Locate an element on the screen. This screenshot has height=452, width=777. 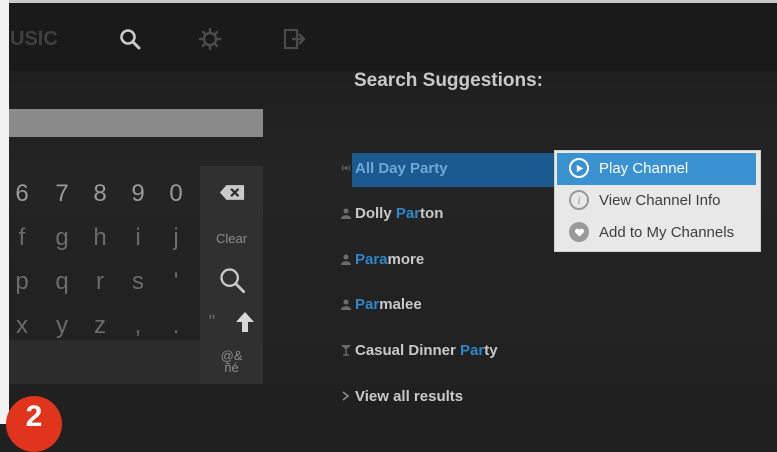
menu-item-label: Play Channel is located at coordinates (644, 168).